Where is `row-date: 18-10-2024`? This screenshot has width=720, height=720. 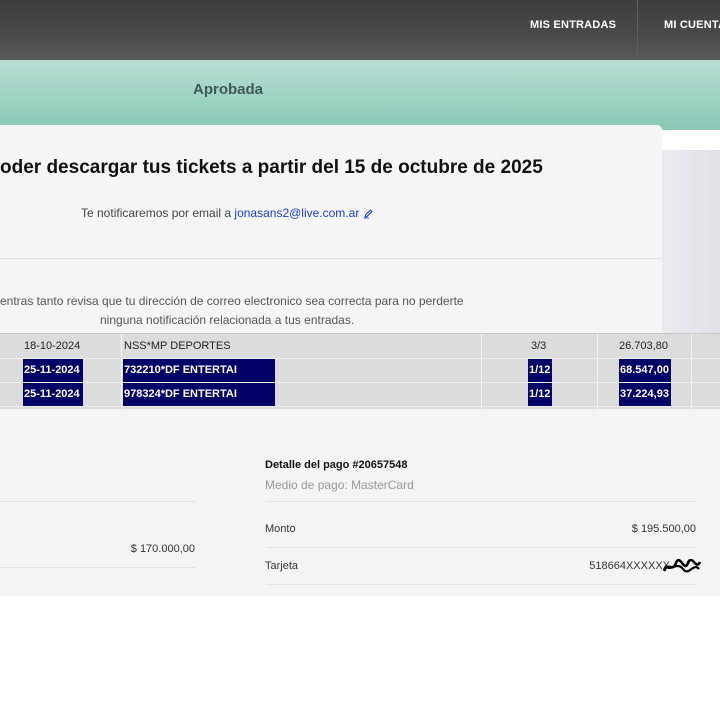
row-date: 18-10-2024 is located at coordinates (52, 346).